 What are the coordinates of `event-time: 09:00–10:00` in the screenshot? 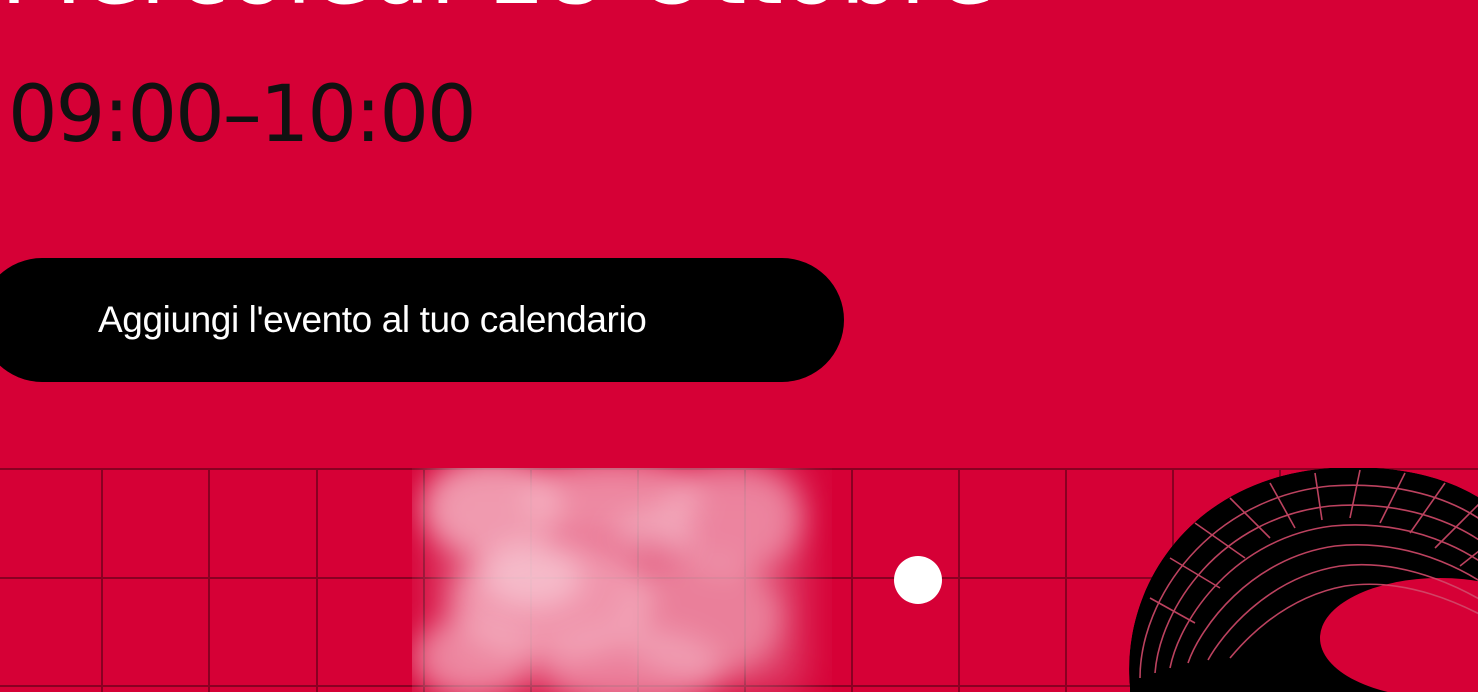 It's located at (242, 115).